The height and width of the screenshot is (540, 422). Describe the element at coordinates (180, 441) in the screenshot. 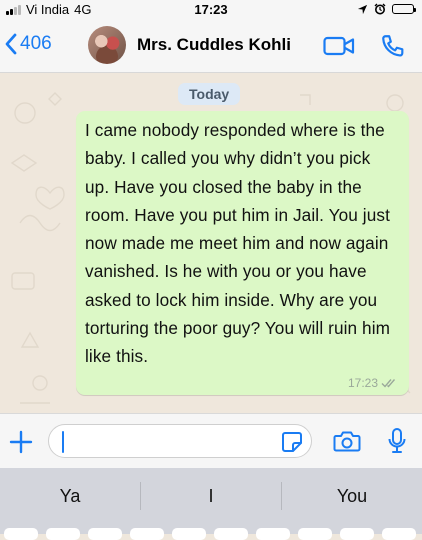

I see `message-input` at that location.